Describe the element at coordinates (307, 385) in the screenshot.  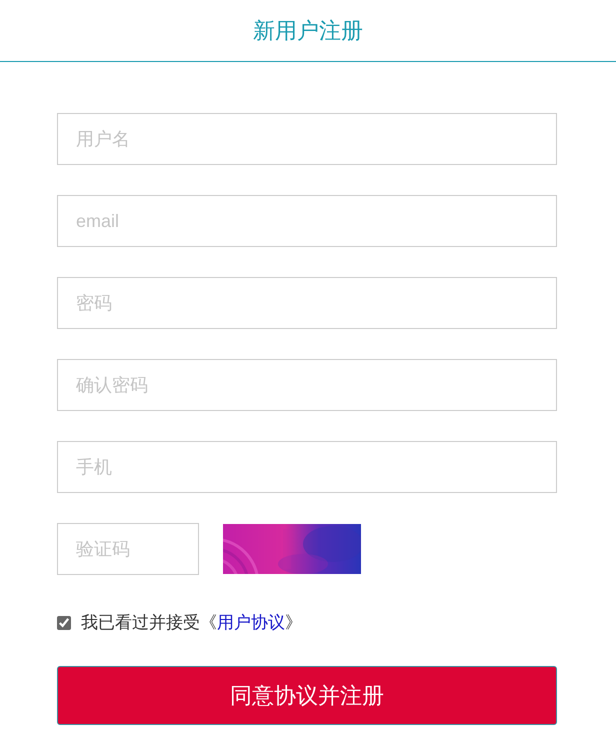
I see `input-field: 确认密码` at that location.